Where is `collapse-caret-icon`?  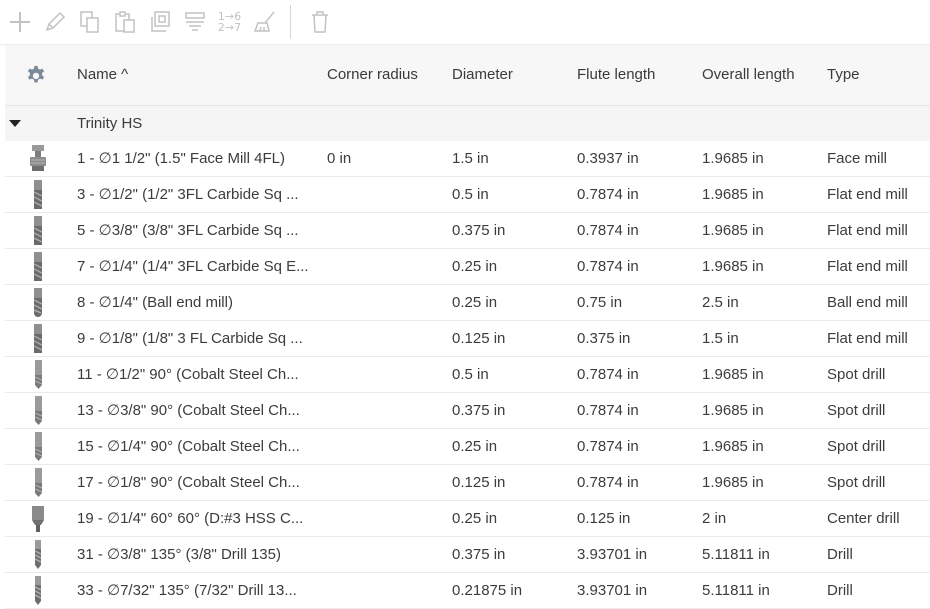 collapse-caret-icon is located at coordinates (15, 123).